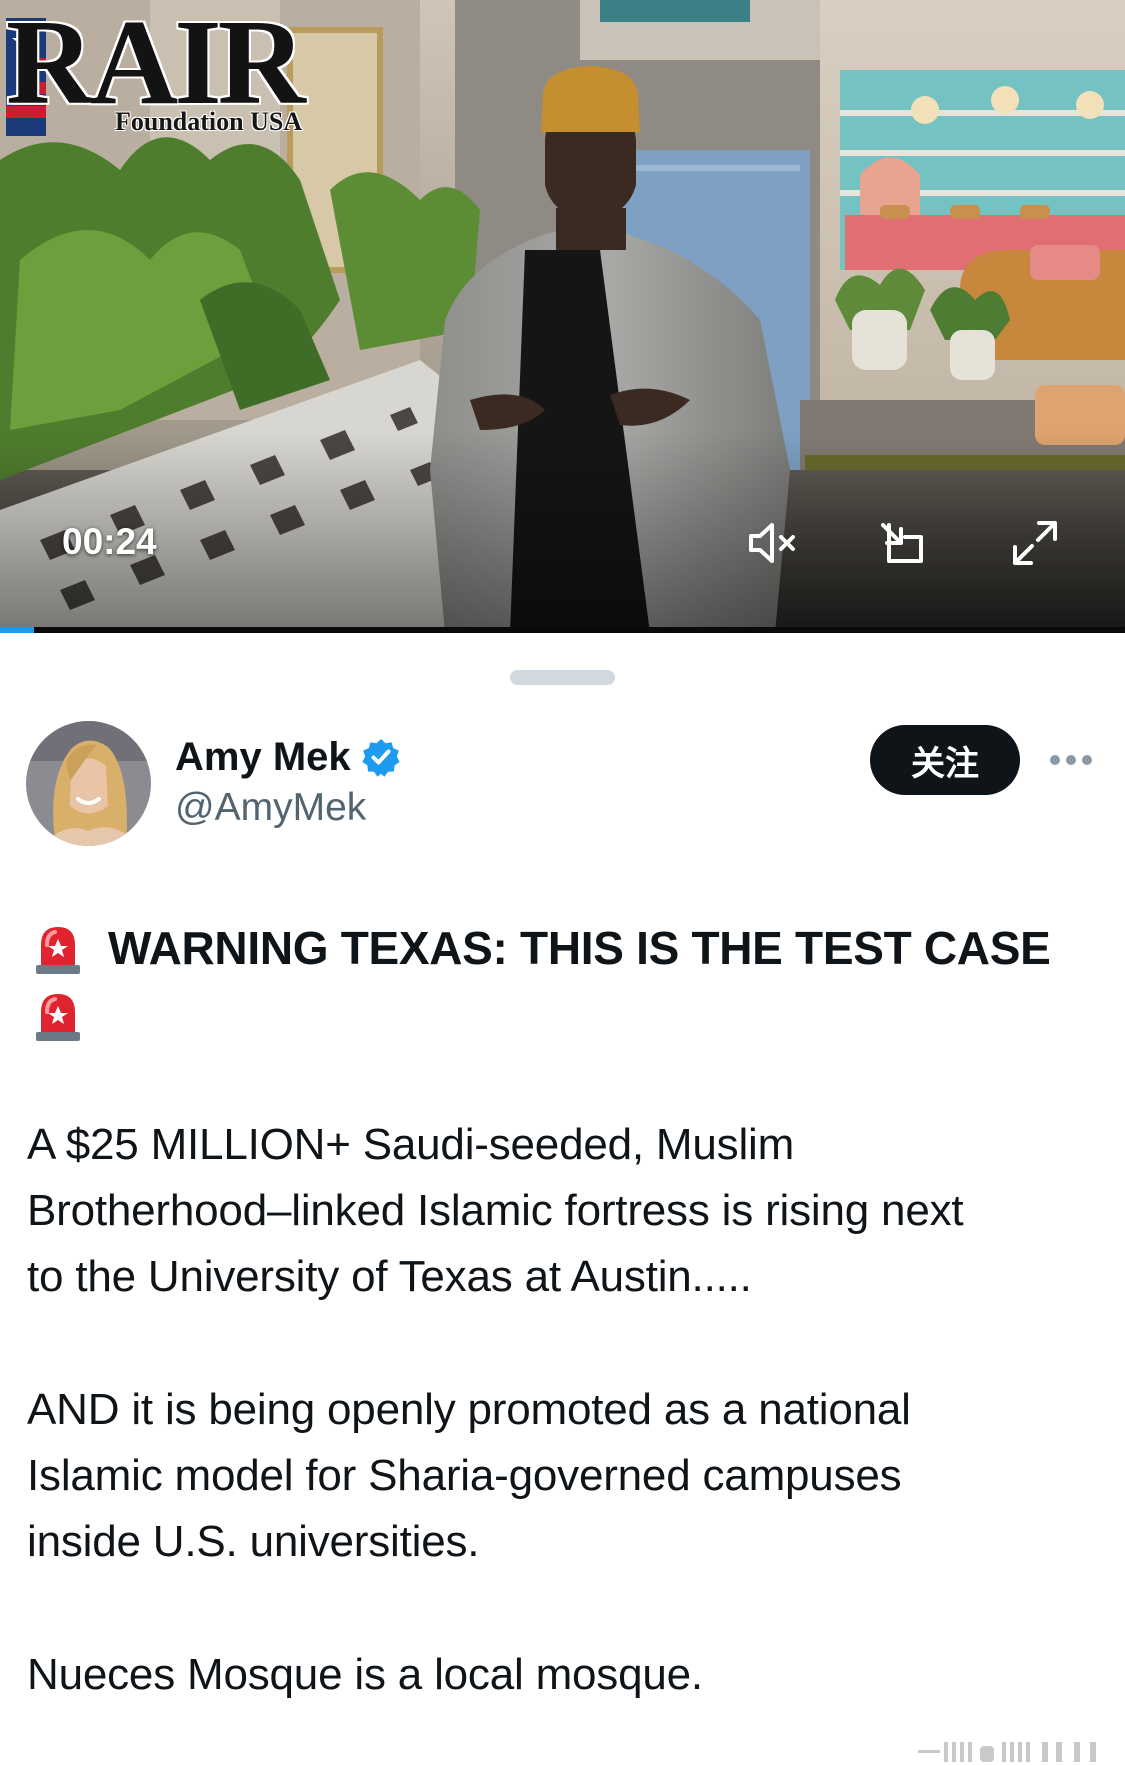 This screenshot has height=1765, width=1125. I want to click on more-options-button, so click(1071, 760).